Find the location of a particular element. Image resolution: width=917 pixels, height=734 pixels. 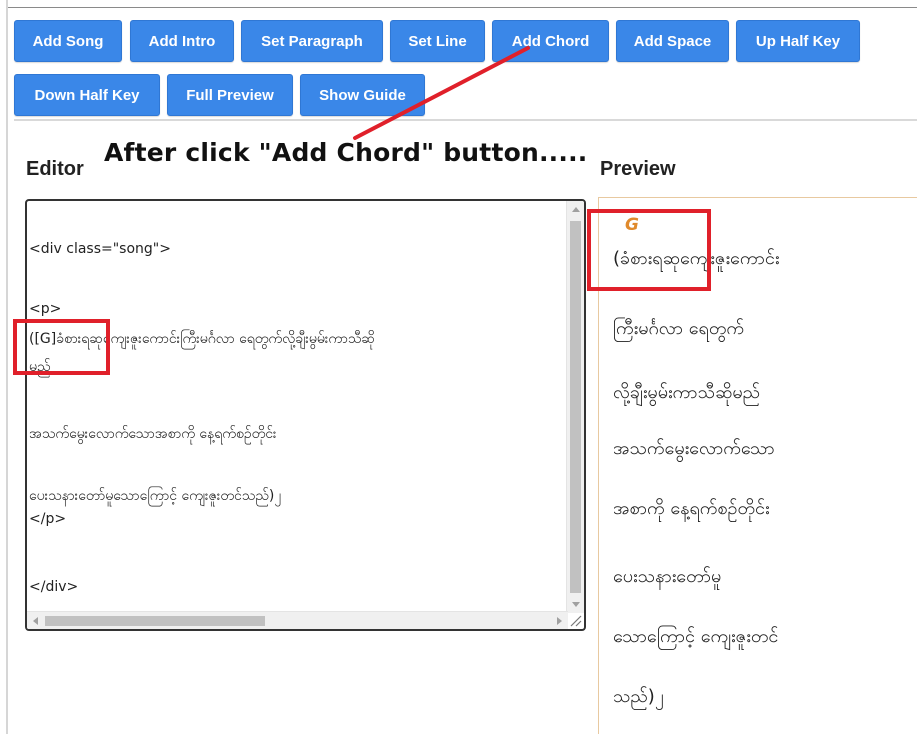

up-half-key-button: Up Half Key is located at coordinates (798, 41).